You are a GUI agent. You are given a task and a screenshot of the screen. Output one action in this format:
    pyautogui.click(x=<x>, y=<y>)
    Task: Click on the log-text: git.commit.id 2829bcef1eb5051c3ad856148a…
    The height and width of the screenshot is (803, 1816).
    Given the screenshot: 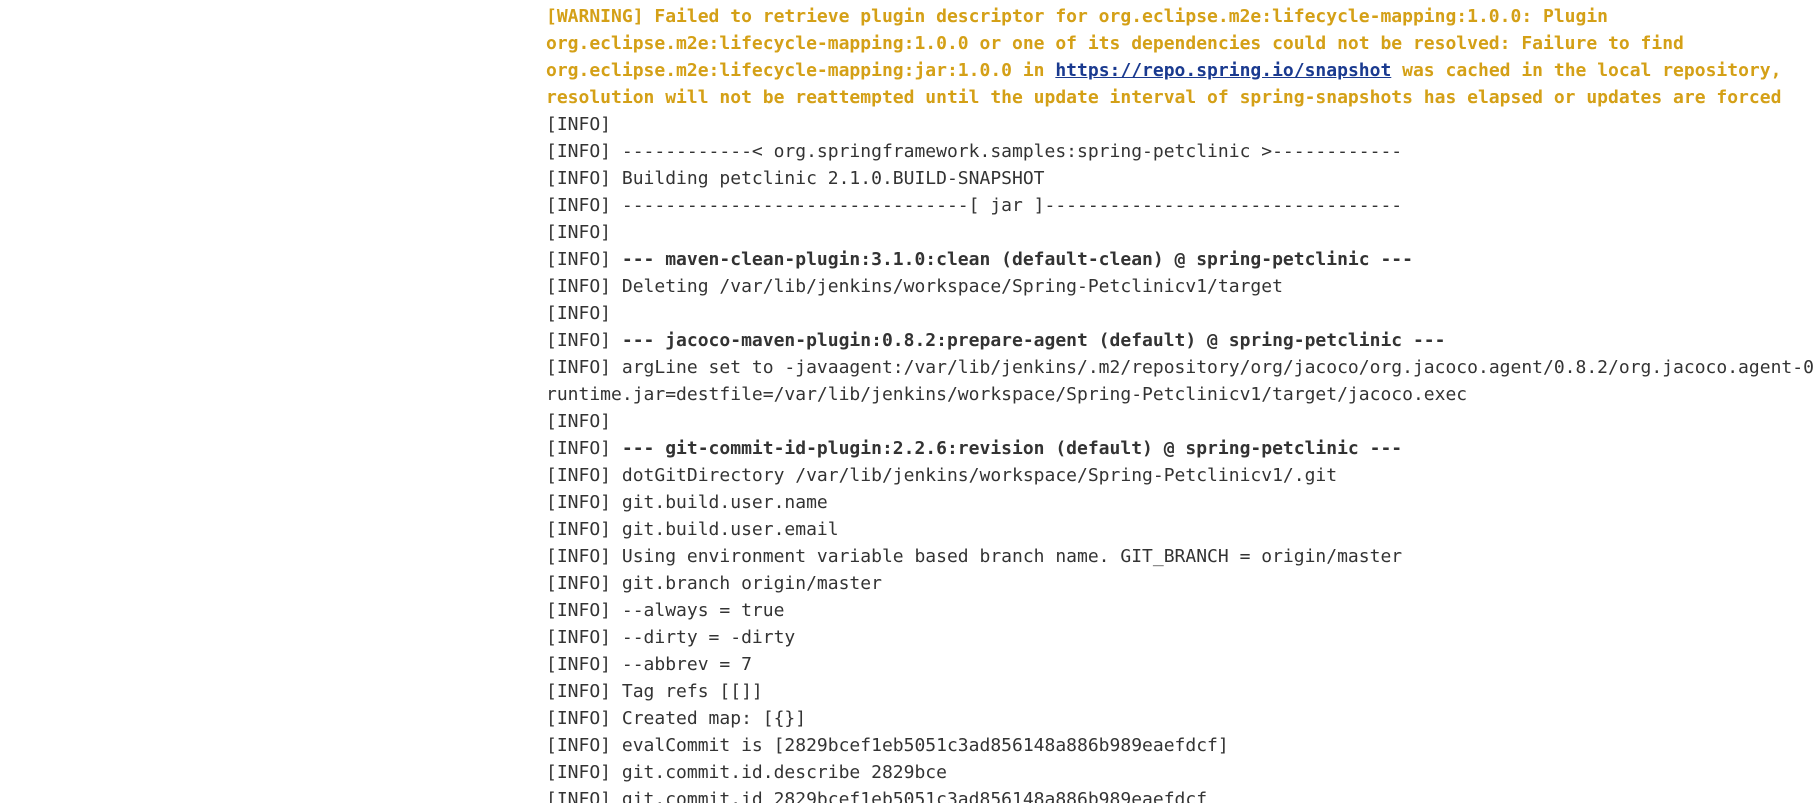 What is the action you would take?
    pyautogui.click(x=914, y=796)
    